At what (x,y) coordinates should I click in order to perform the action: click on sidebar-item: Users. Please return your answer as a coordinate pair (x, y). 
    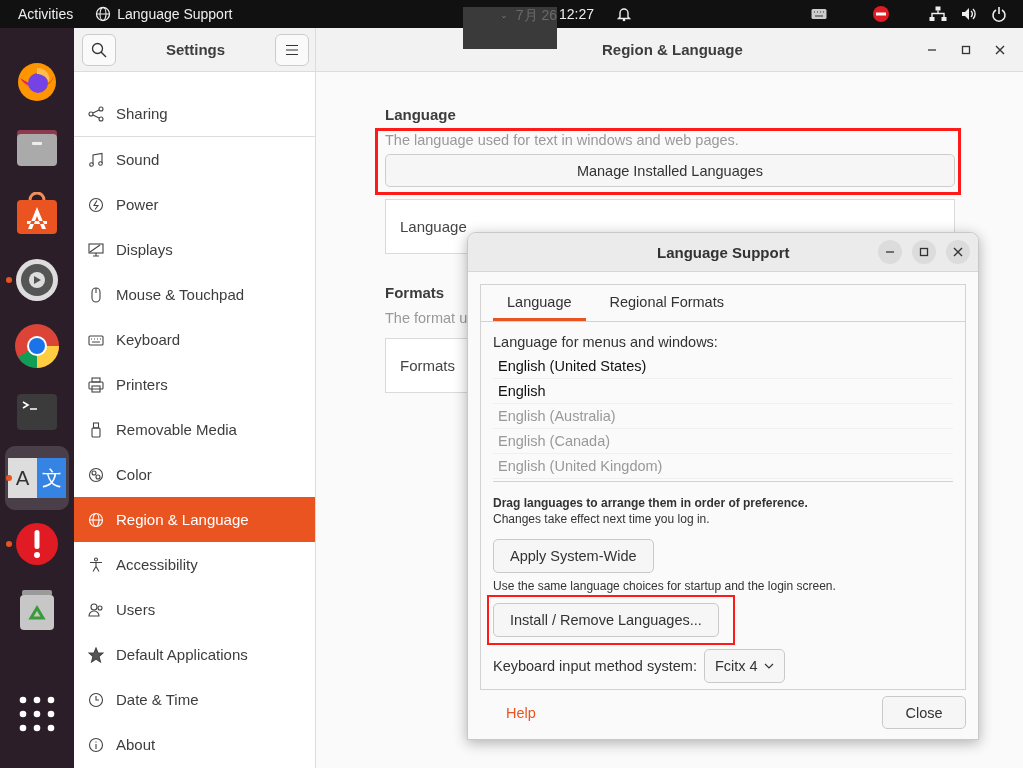
    Looking at the image, I should click on (194, 609).